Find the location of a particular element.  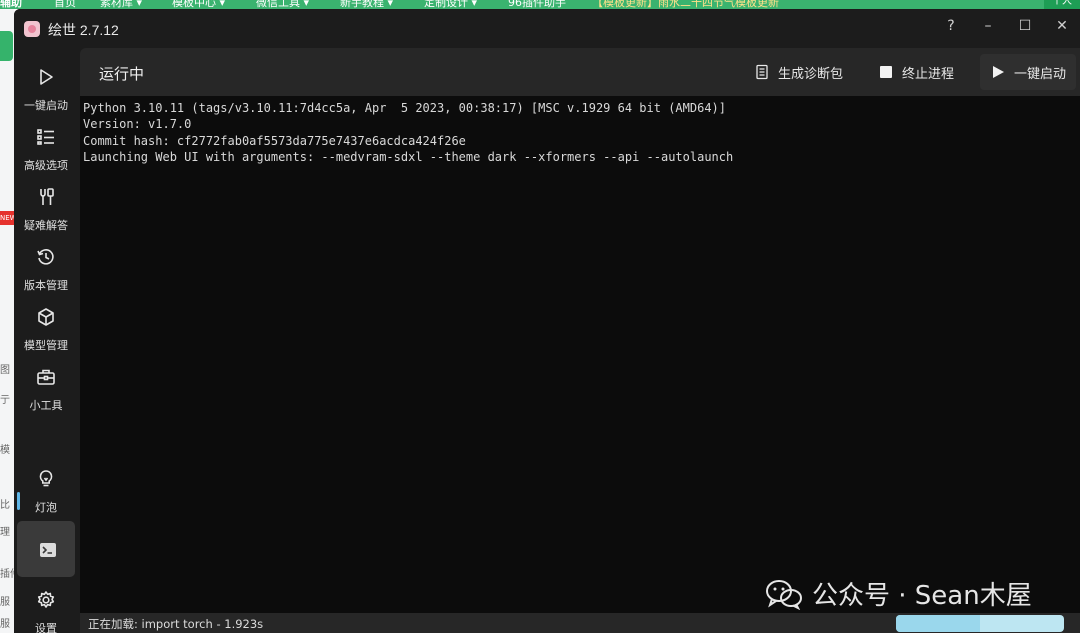

sidebar-item-label: 高级选项 is located at coordinates (46, 165).